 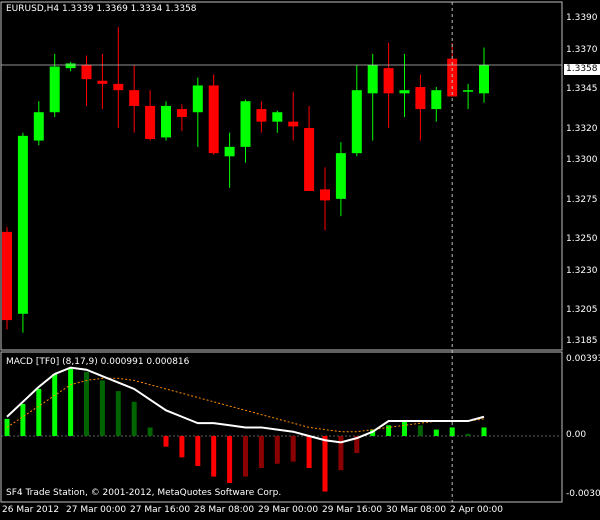 What do you see at coordinates (101, 9) in the screenshot?
I see `main-chart-title: EURUSD,H4 1.3339 1.3369 1.3334 1.3358` at bounding box center [101, 9].